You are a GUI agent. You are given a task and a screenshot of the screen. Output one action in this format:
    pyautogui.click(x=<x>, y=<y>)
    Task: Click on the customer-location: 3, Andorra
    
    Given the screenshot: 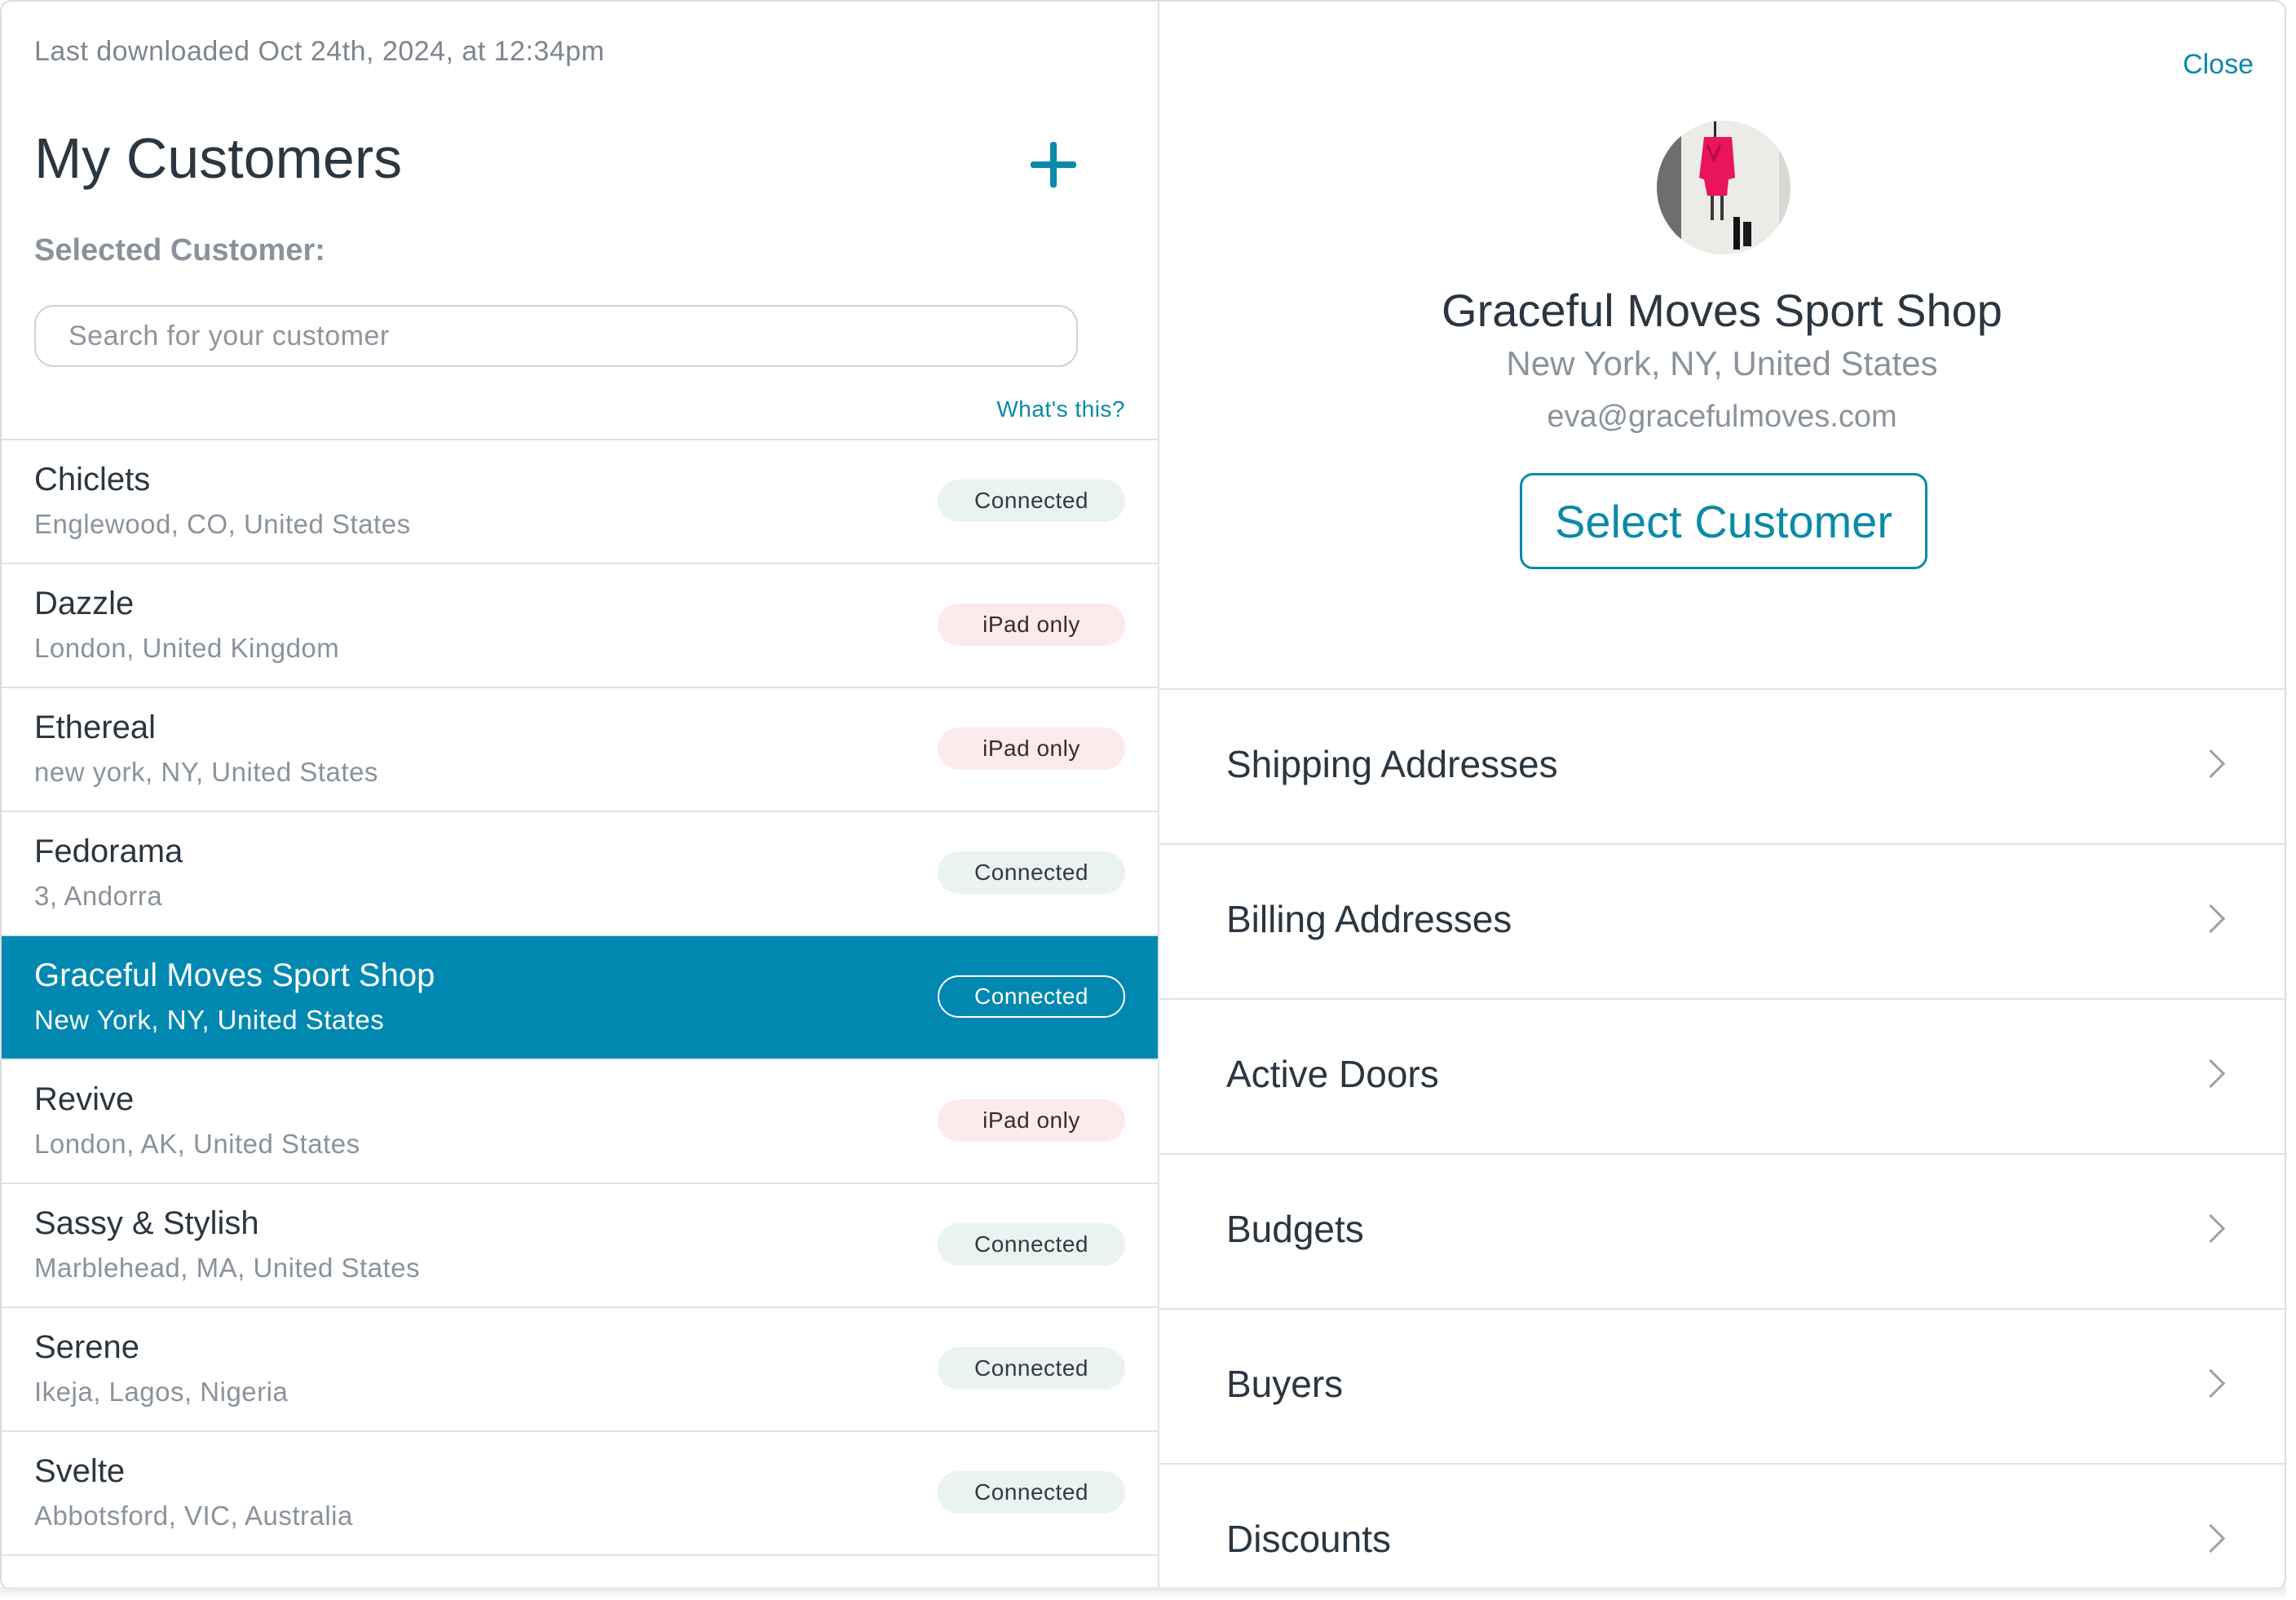 What is the action you would take?
    pyautogui.click(x=98, y=896)
    